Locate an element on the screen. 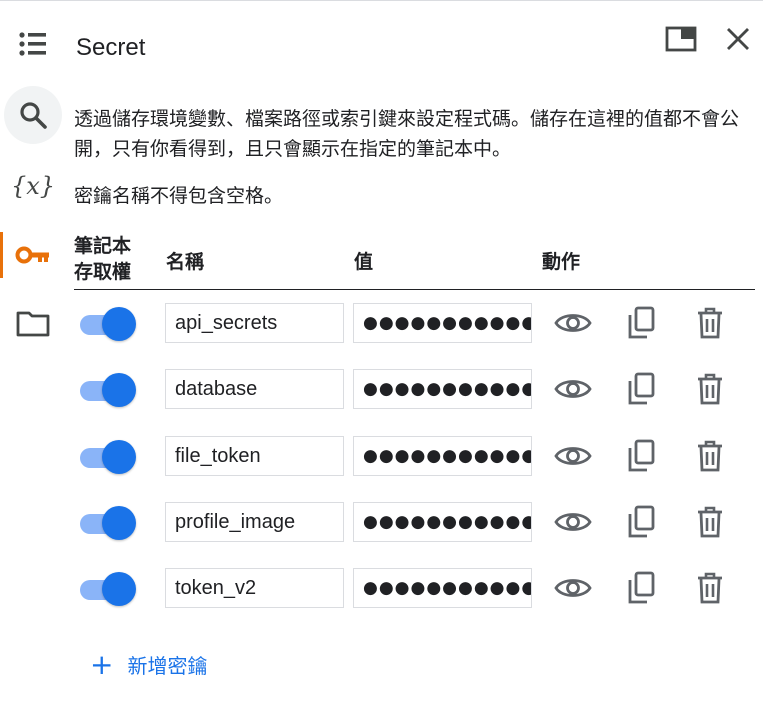 The height and width of the screenshot is (702, 763). secrets-button is located at coordinates (33, 255).